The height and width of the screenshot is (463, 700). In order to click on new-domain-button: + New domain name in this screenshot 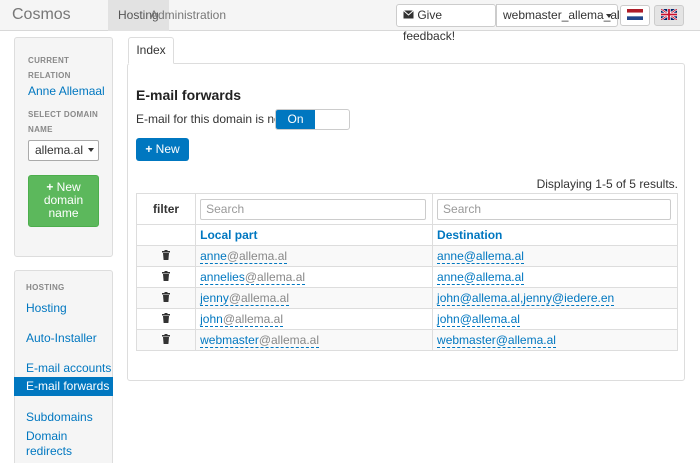, I will do `click(63, 201)`.